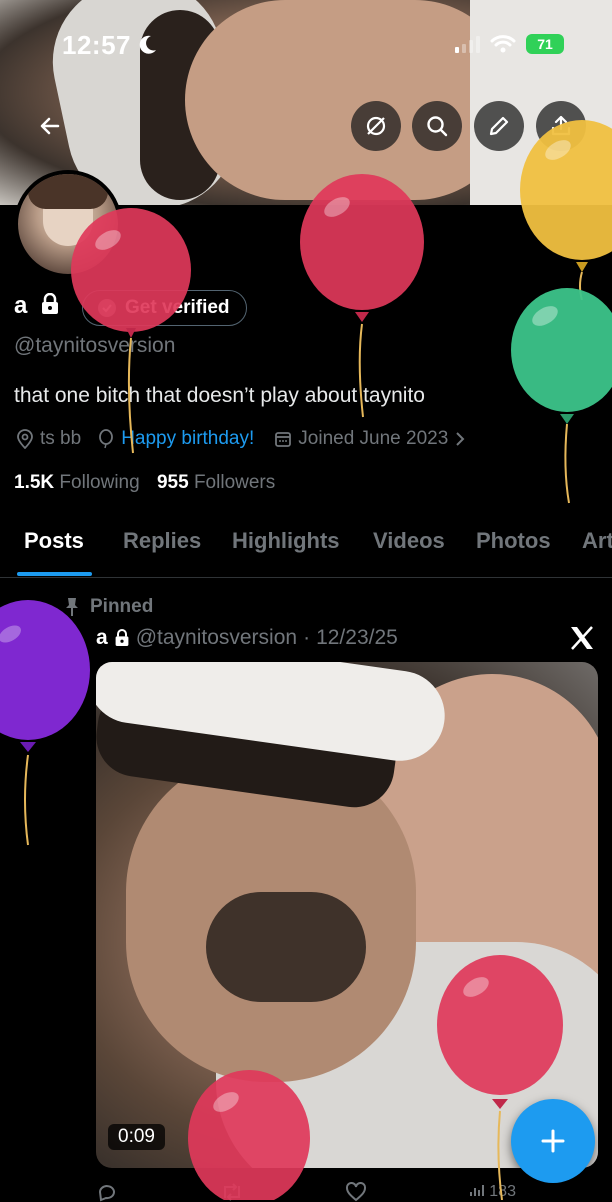 Image resolution: width=612 pixels, height=1202 pixels. I want to click on search-icon, so click(437, 126).